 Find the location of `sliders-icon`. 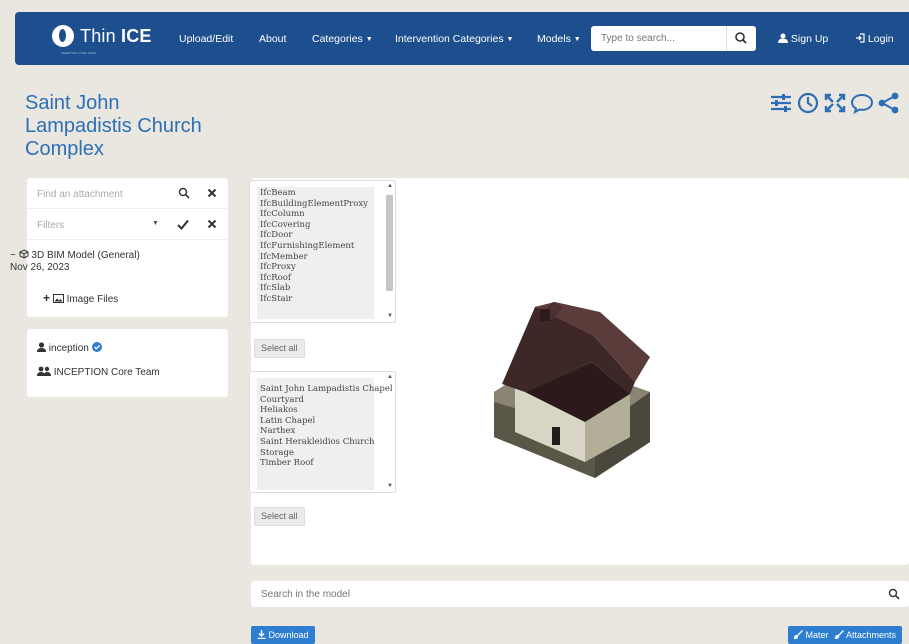

sliders-icon is located at coordinates (781, 103).